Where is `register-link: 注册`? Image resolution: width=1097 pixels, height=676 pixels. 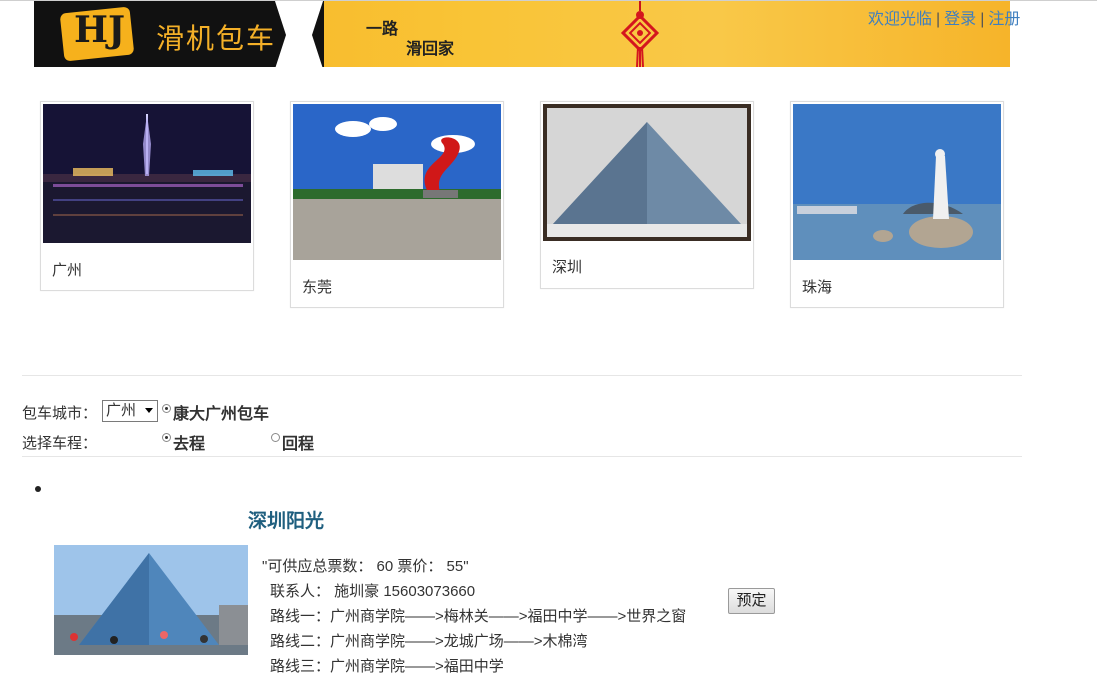
register-link: 注册 is located at coordinates (1004, 19).